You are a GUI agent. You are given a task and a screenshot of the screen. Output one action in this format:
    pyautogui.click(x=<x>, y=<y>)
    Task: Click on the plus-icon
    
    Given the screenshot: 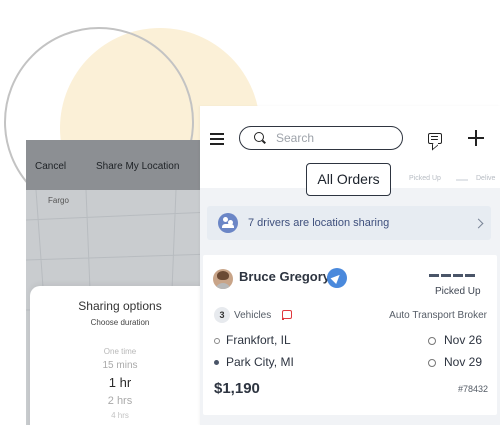 What is the action you would take?
    pyautogui.click(x=476, y=138)
    